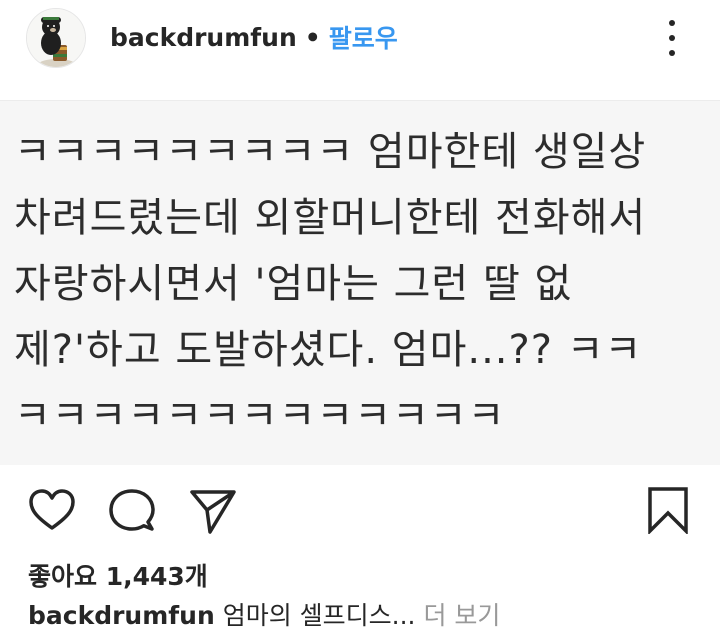  I want to click on share-icon, so click(212, 510).